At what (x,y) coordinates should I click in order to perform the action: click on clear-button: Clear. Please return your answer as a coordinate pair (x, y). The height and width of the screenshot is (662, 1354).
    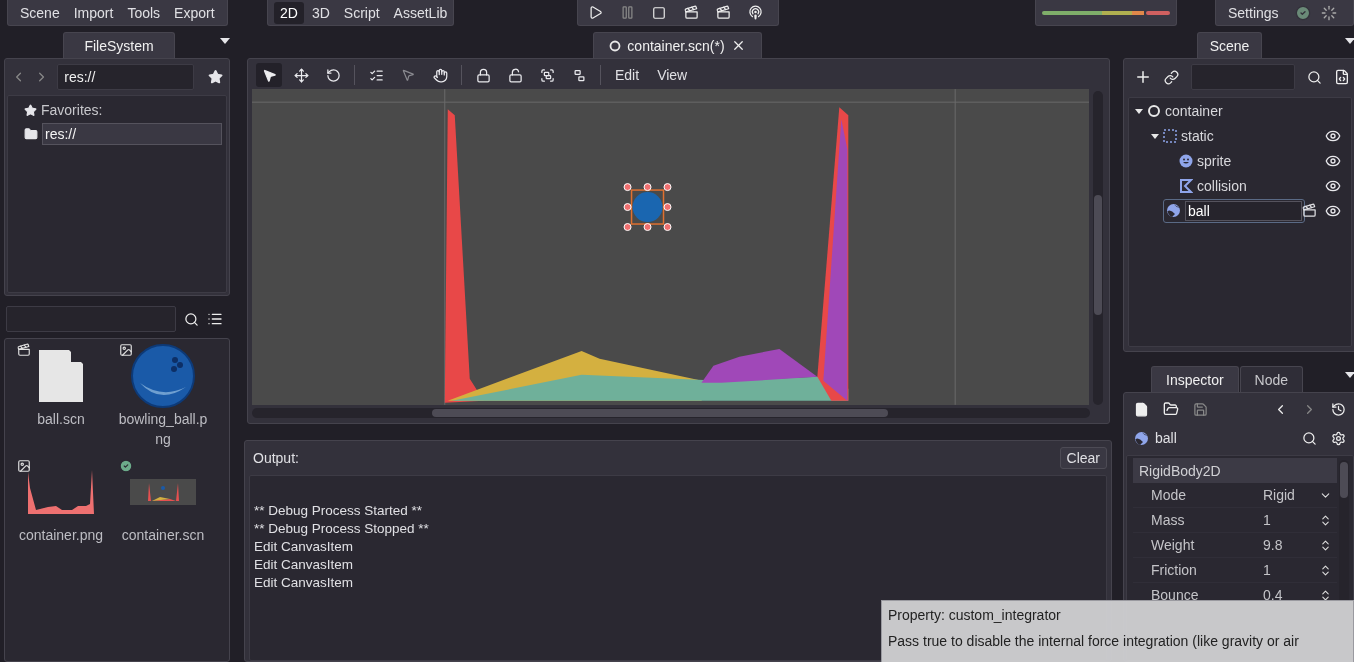
    Looking at the image, I should click on (1083, 458).